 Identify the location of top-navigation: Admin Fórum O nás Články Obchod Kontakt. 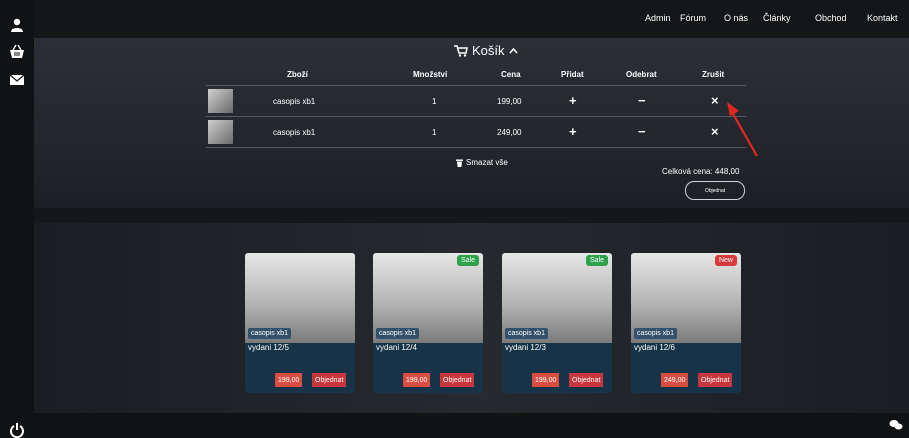
(471, 19).